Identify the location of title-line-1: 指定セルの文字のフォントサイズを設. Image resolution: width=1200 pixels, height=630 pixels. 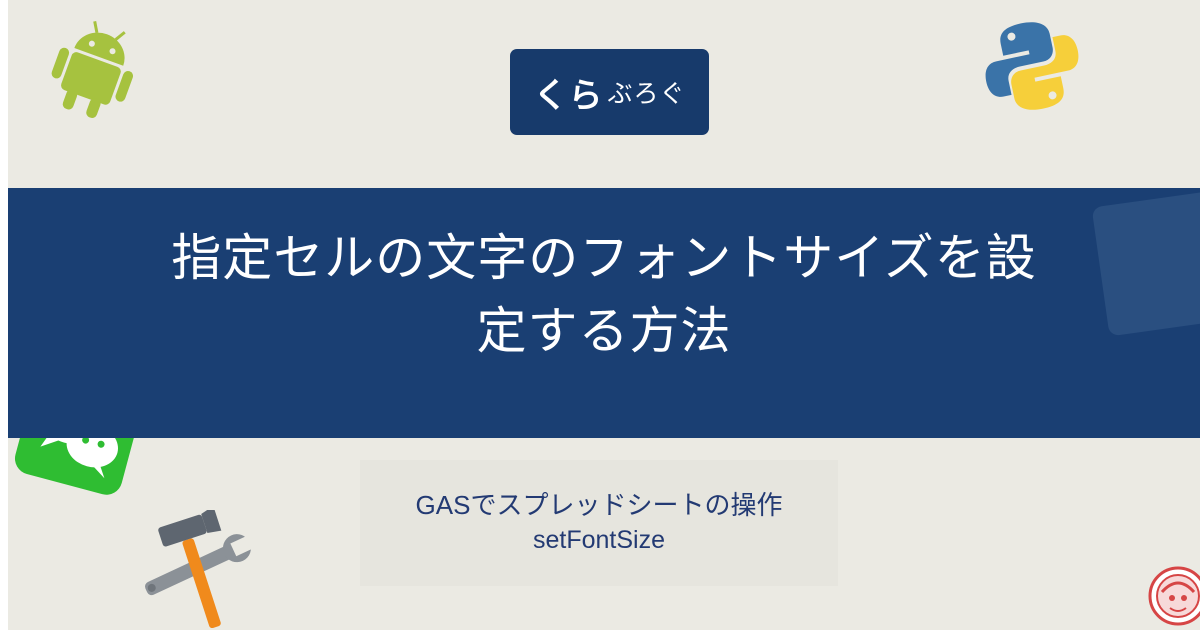
(604, 258).